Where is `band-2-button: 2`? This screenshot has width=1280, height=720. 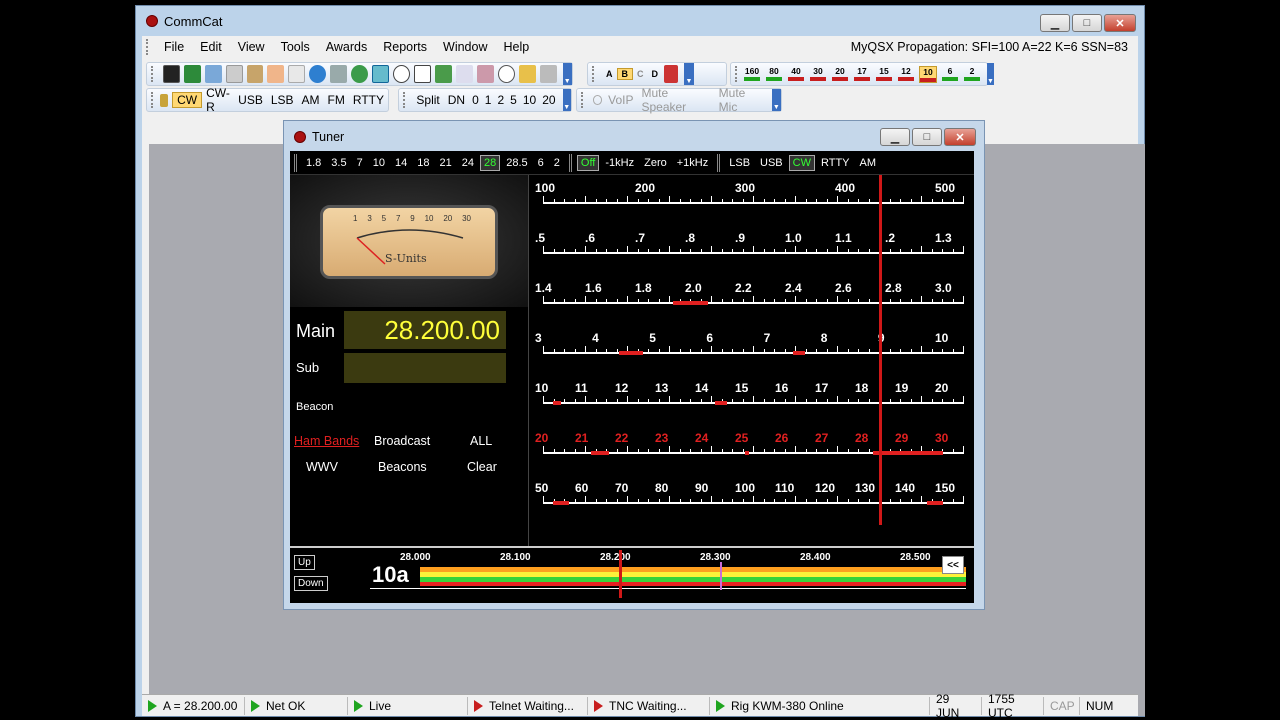 band-2-button: 2 is located at coordinates (972, 74).